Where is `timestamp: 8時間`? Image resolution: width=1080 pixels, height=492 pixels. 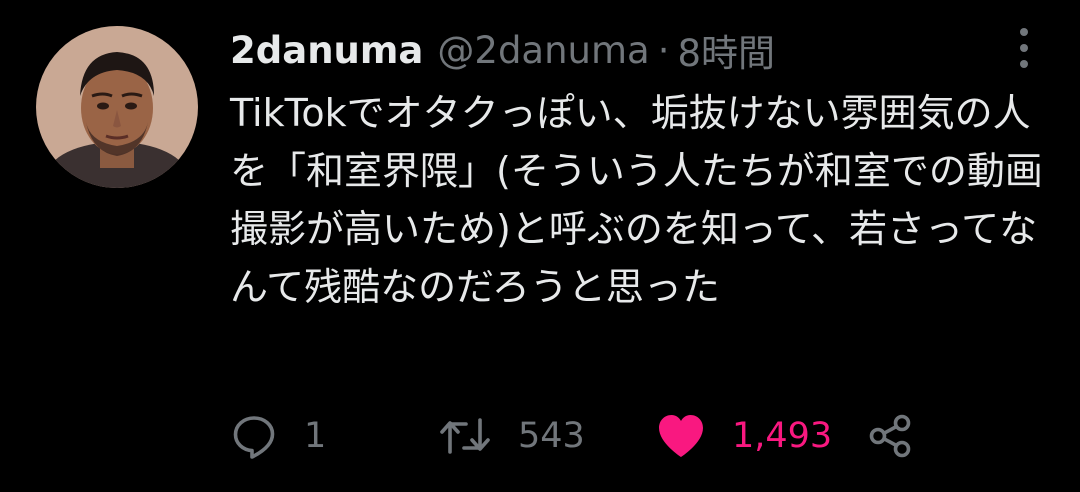 timestamp: 8時間 is located at coordinates (727, 50).